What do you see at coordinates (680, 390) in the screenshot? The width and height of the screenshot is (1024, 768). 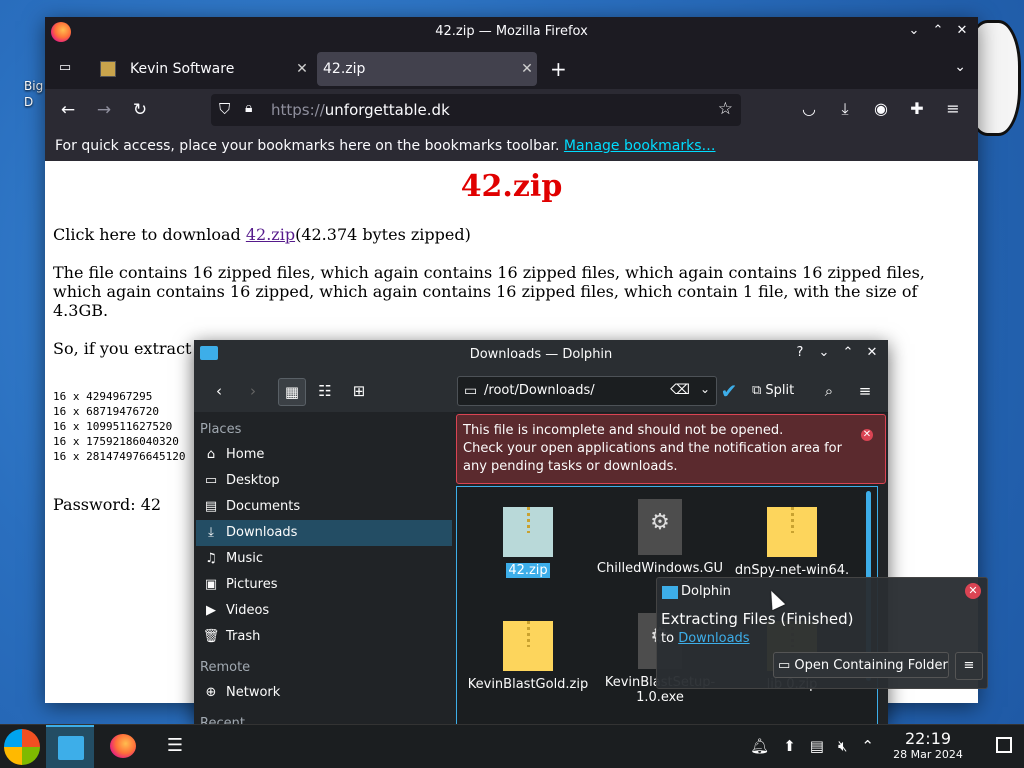 I see `clear-icon: ⌫` at bounding box center [680, 390].